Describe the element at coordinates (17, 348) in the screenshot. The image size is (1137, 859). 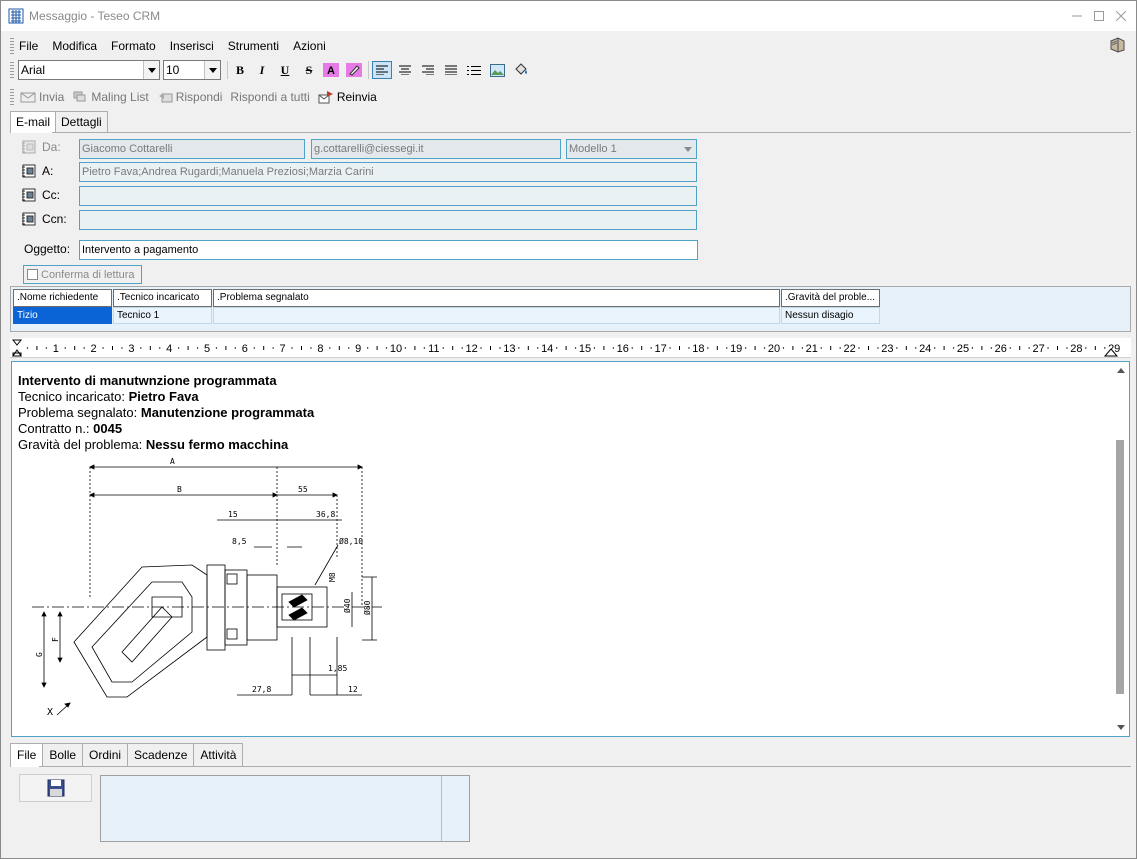
I see `indent-marker-icon` at that location.